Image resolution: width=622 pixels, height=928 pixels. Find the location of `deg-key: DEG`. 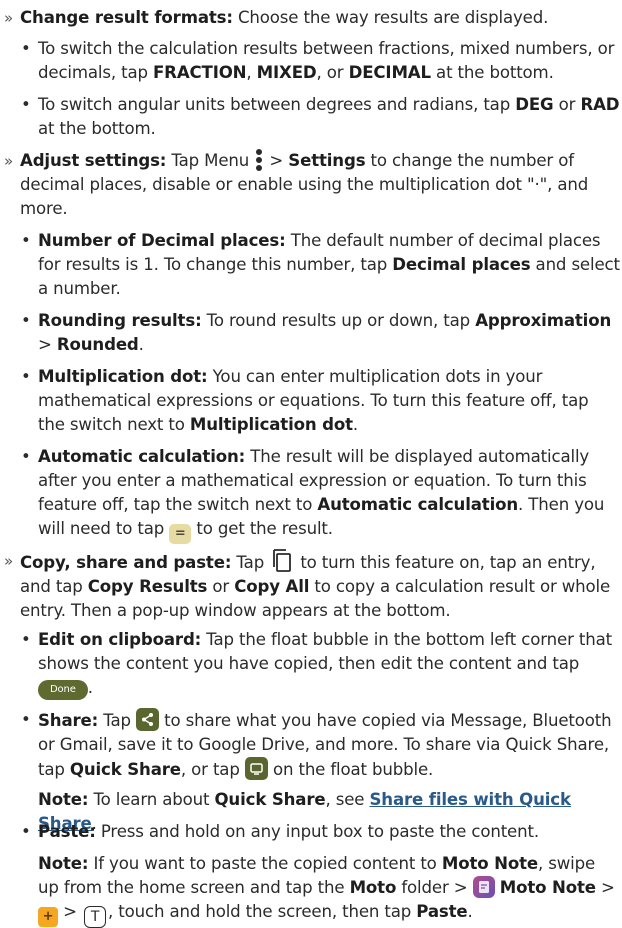

deg-key: DEG is located at coordinates (534, 104).